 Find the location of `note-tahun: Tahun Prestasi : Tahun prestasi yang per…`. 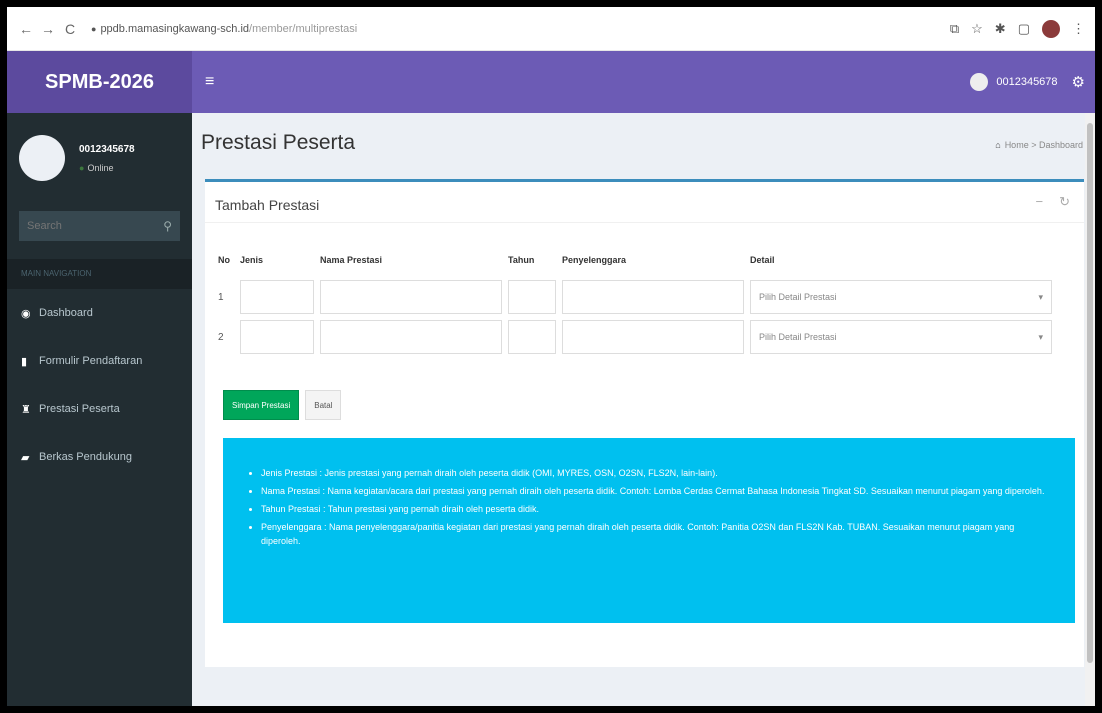

note-tahun: Tahun Prestasi : Tahun prestasi yang per… is located at coordinates (658, 509).